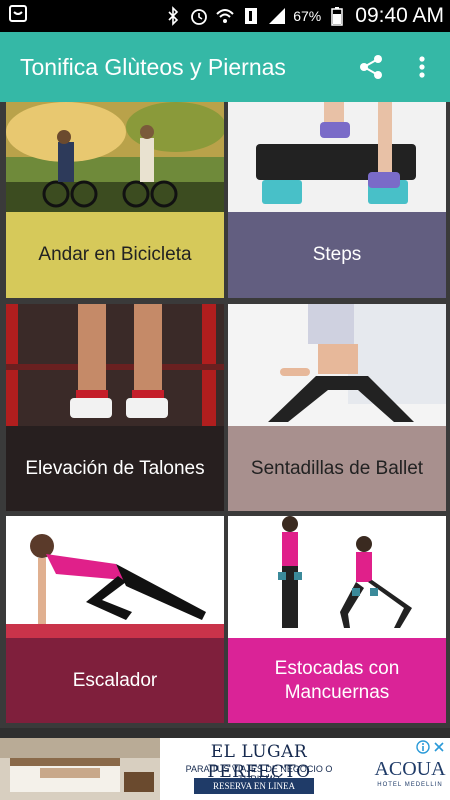  What do you see at coordinates (337, 468) in the screenshot?
I see `exercise-label: Sentadillas de Ballet` at bounding box center [337, 468].